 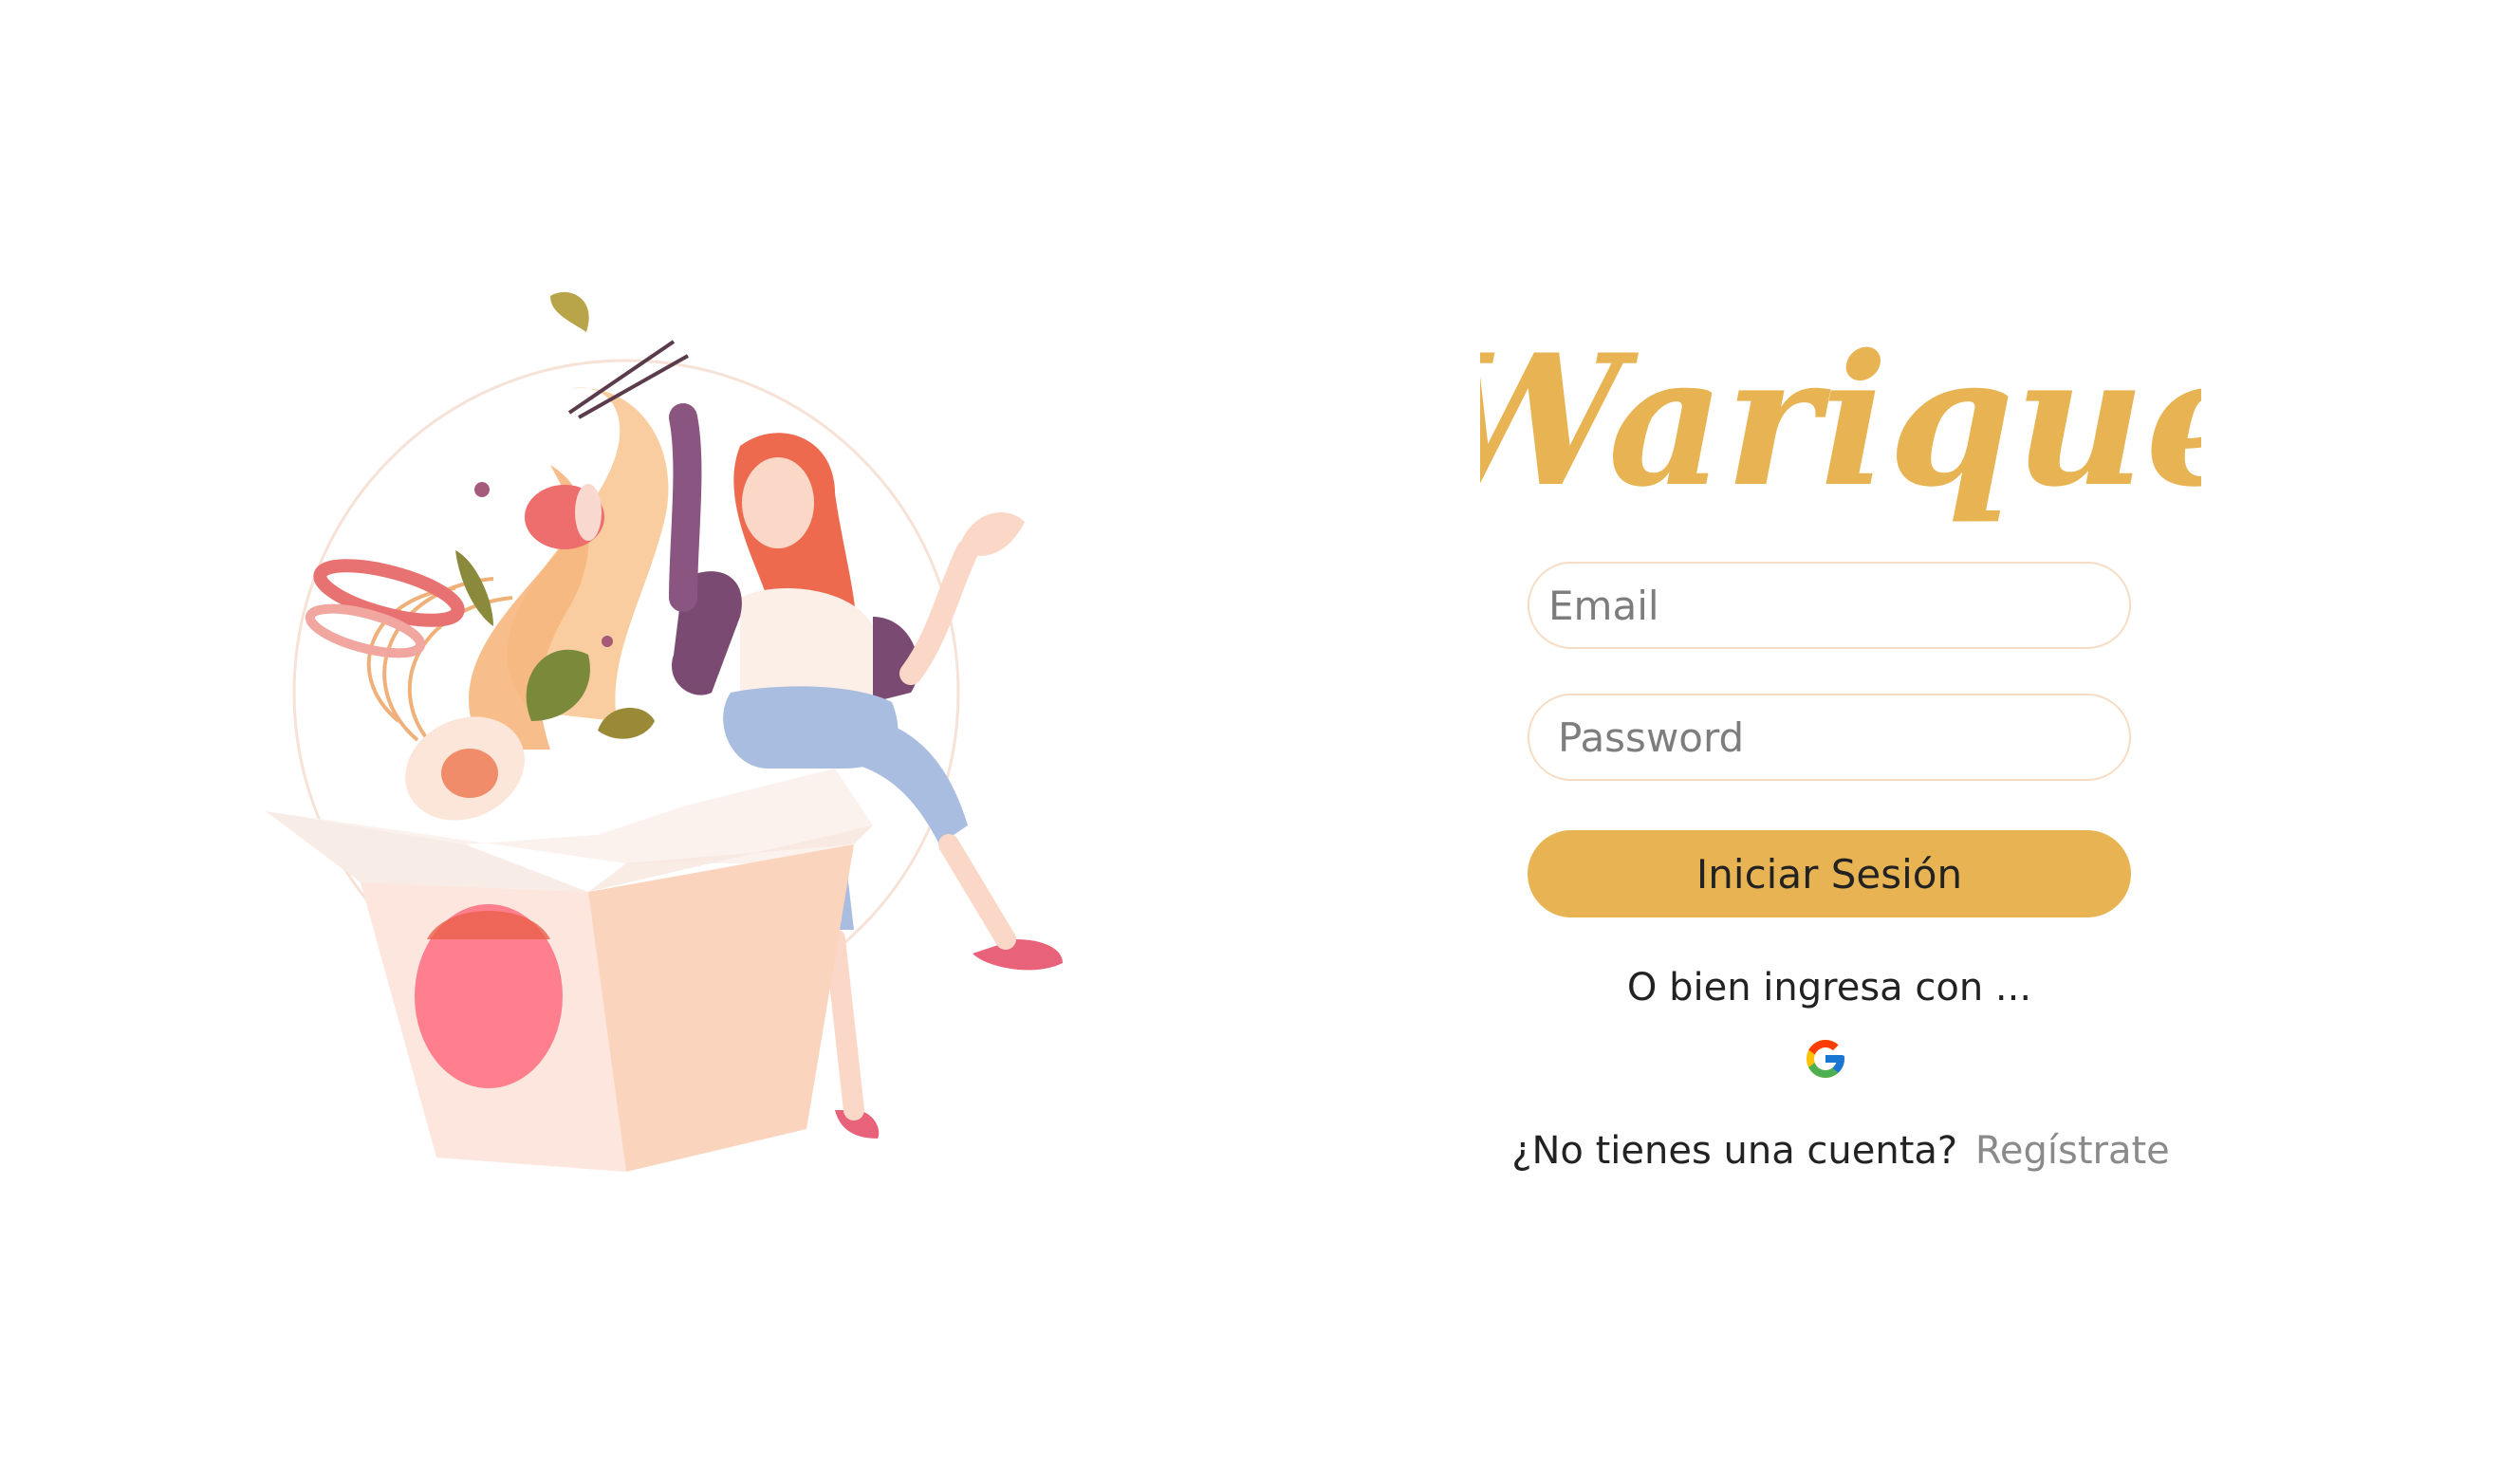 I want to click on signup-row: ¿No tienes una cuenta? Regístrate, so click(x=1840, y=1151).